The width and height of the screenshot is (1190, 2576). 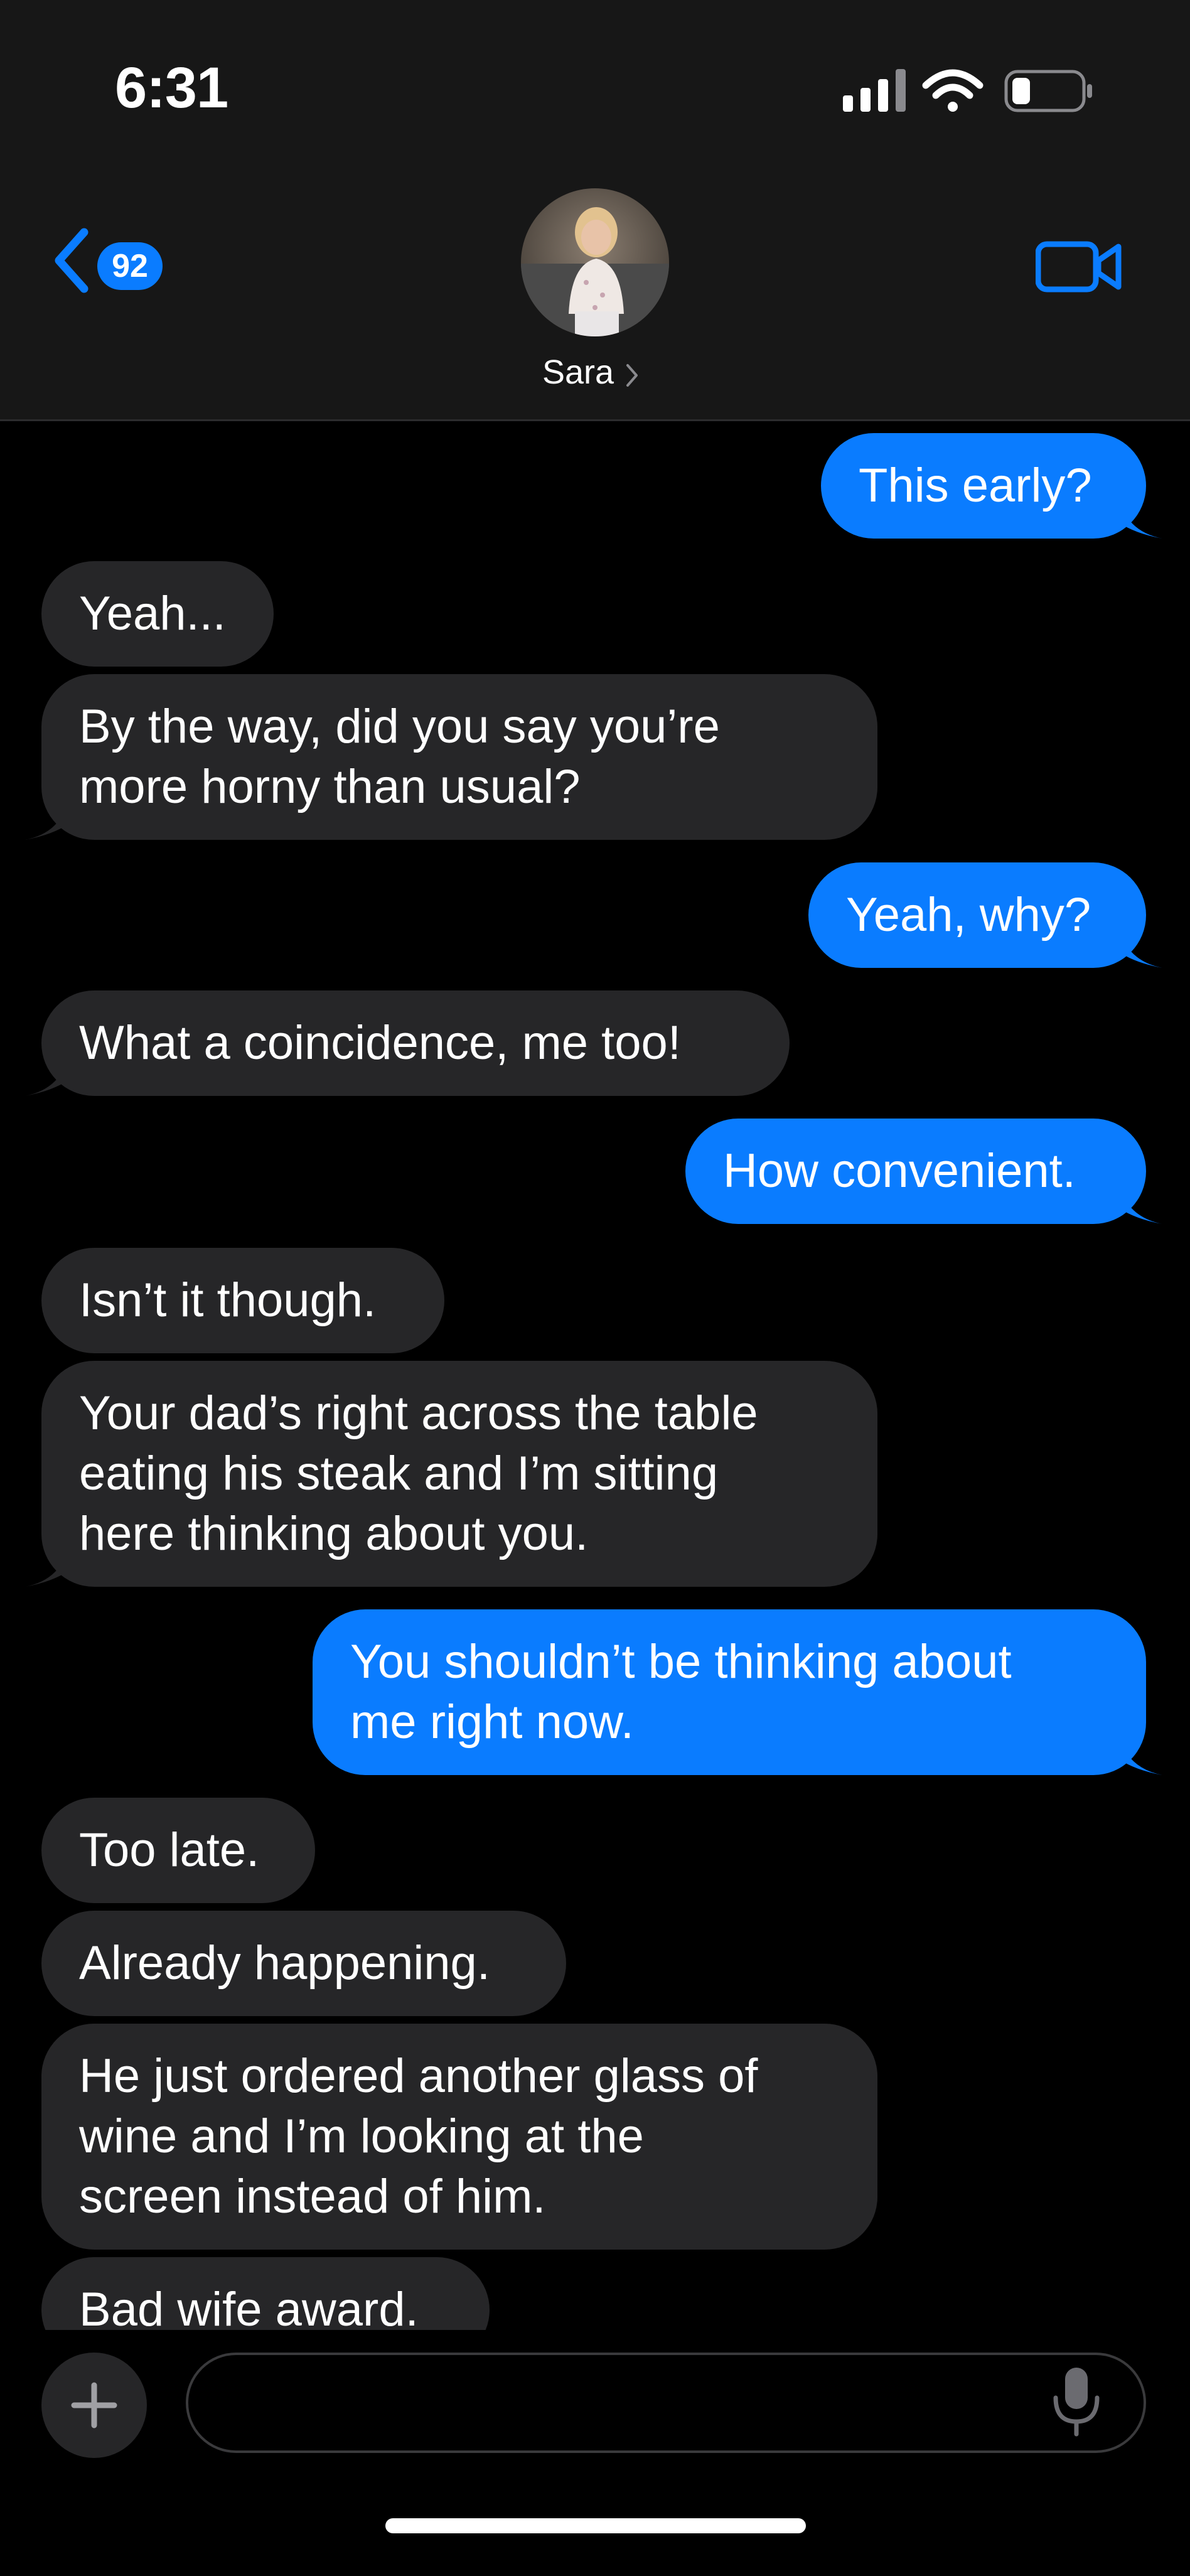 I want to click on message-bubble-incoming: Too late., so click(x=178, y=1850).